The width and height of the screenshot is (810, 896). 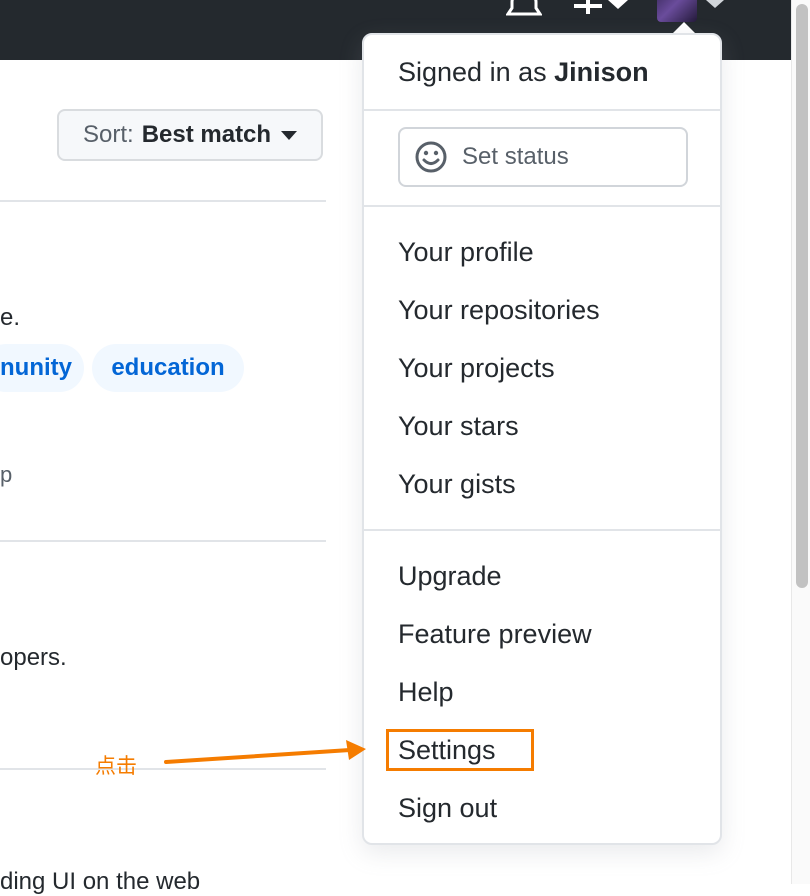 I want to click on signed-in-header: Signed in as Jinison, so click(x=523, y=72).